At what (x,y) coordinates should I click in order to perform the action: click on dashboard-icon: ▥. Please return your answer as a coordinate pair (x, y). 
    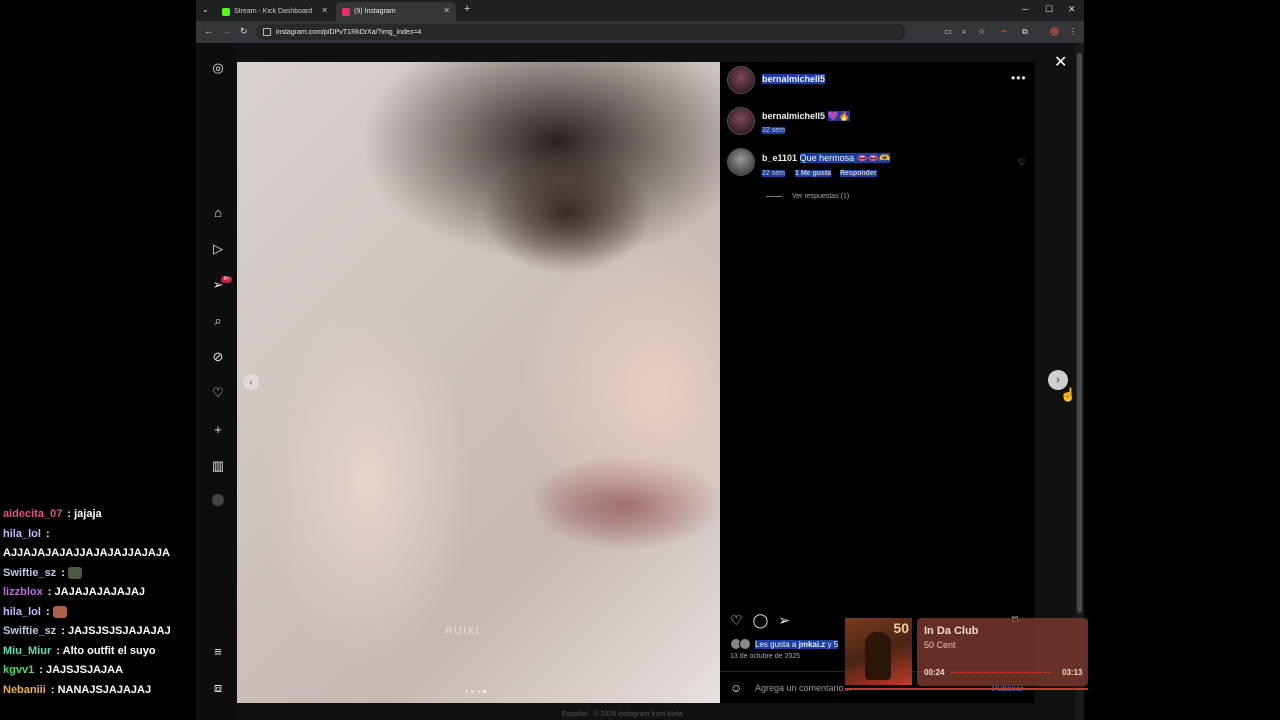
    Looking at the image, I should click on (218, 466).